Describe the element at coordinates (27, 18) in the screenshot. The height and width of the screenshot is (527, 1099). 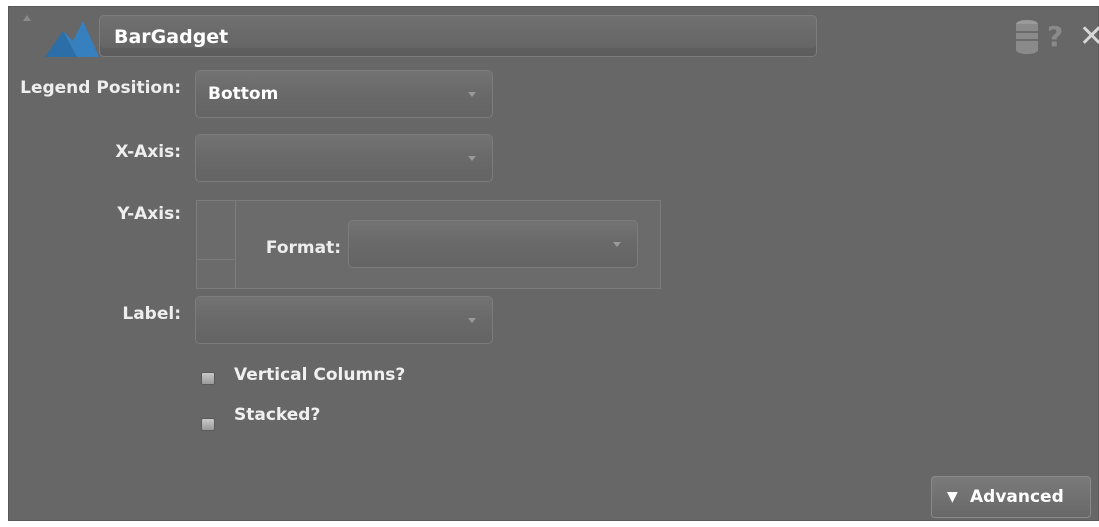
I see `collapse-arrow-icon` at that location.